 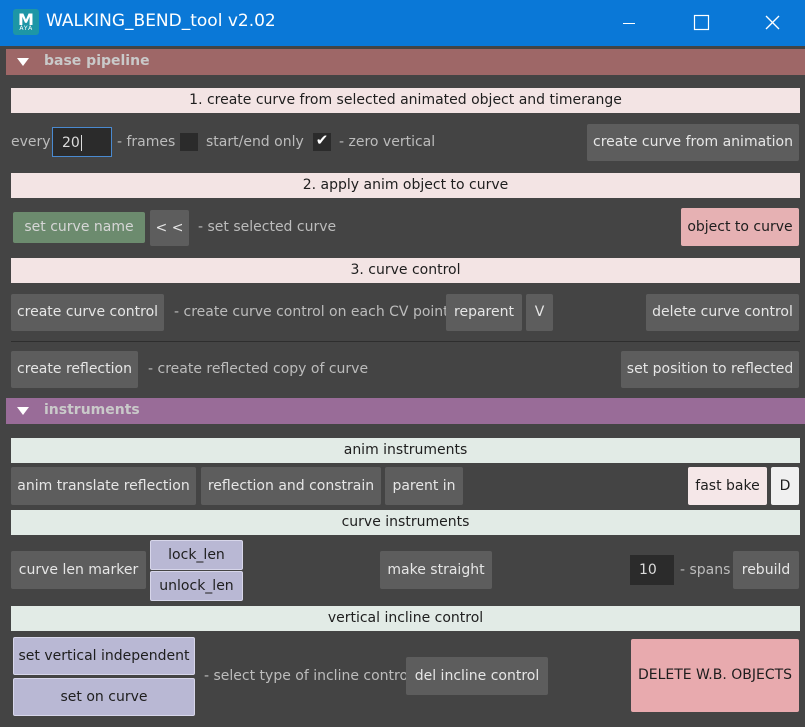 I want to click on every-frames-value: 20, so click(x=71, y=143).